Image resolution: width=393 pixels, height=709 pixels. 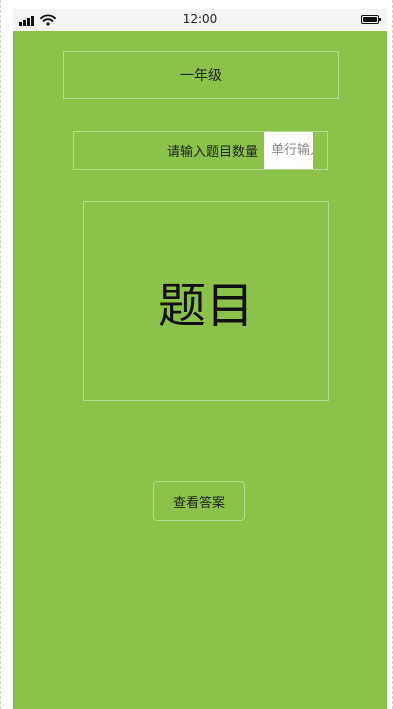 I want to click on view-answer-button: 查看答案, so click(x=199, y=501).